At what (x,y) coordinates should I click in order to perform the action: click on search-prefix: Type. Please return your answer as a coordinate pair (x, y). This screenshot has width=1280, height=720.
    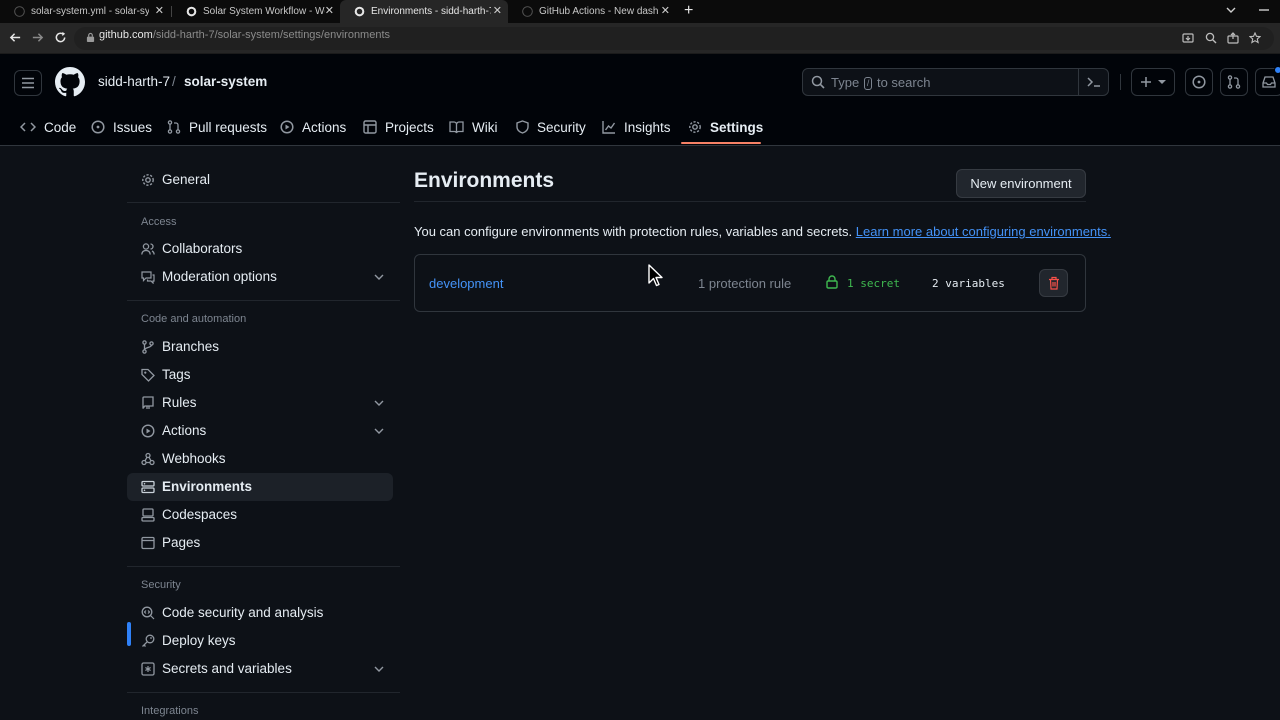
    Looking at the image, I should click on (845, 82).